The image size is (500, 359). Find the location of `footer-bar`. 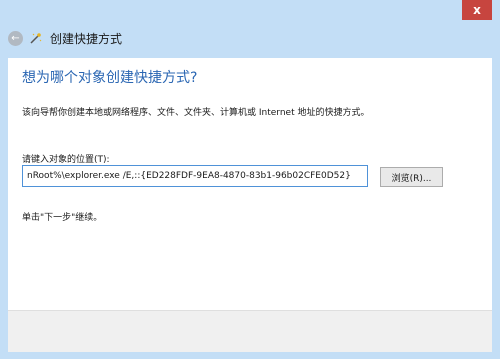

footer-bar is located at coordinates (250, 331).